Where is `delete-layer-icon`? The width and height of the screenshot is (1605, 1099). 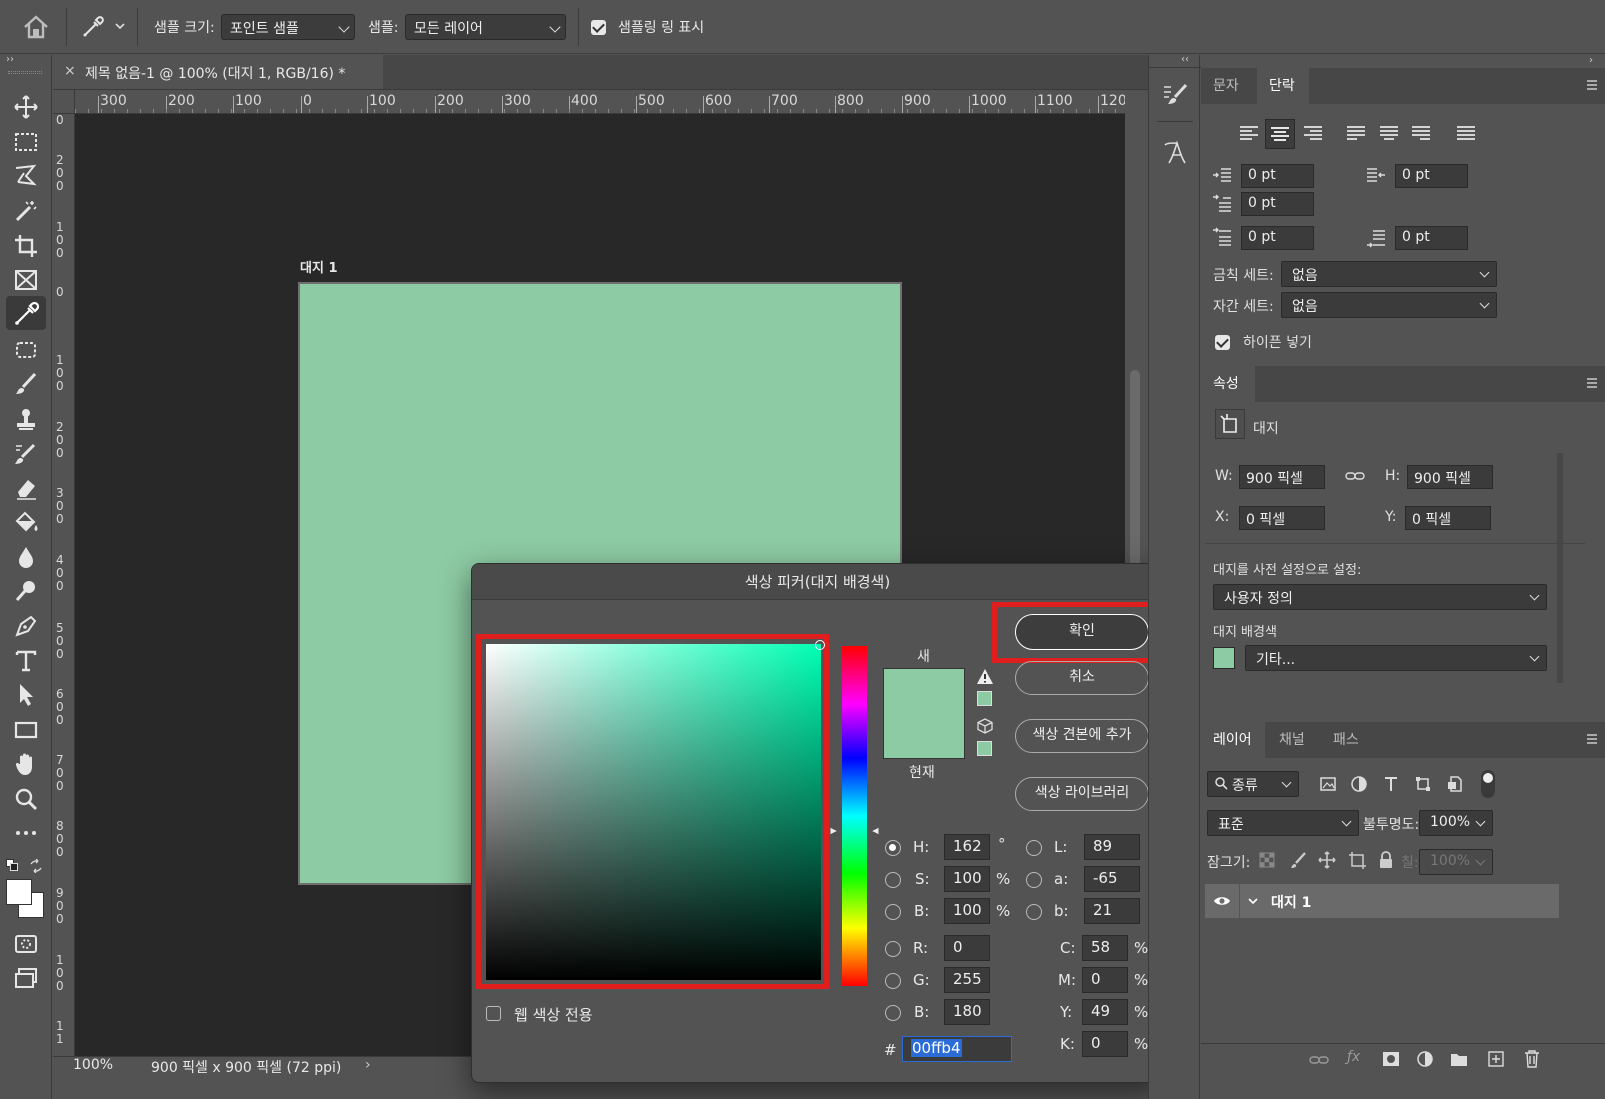
delete-layer-icon is located at coordinates (1532, 1059).